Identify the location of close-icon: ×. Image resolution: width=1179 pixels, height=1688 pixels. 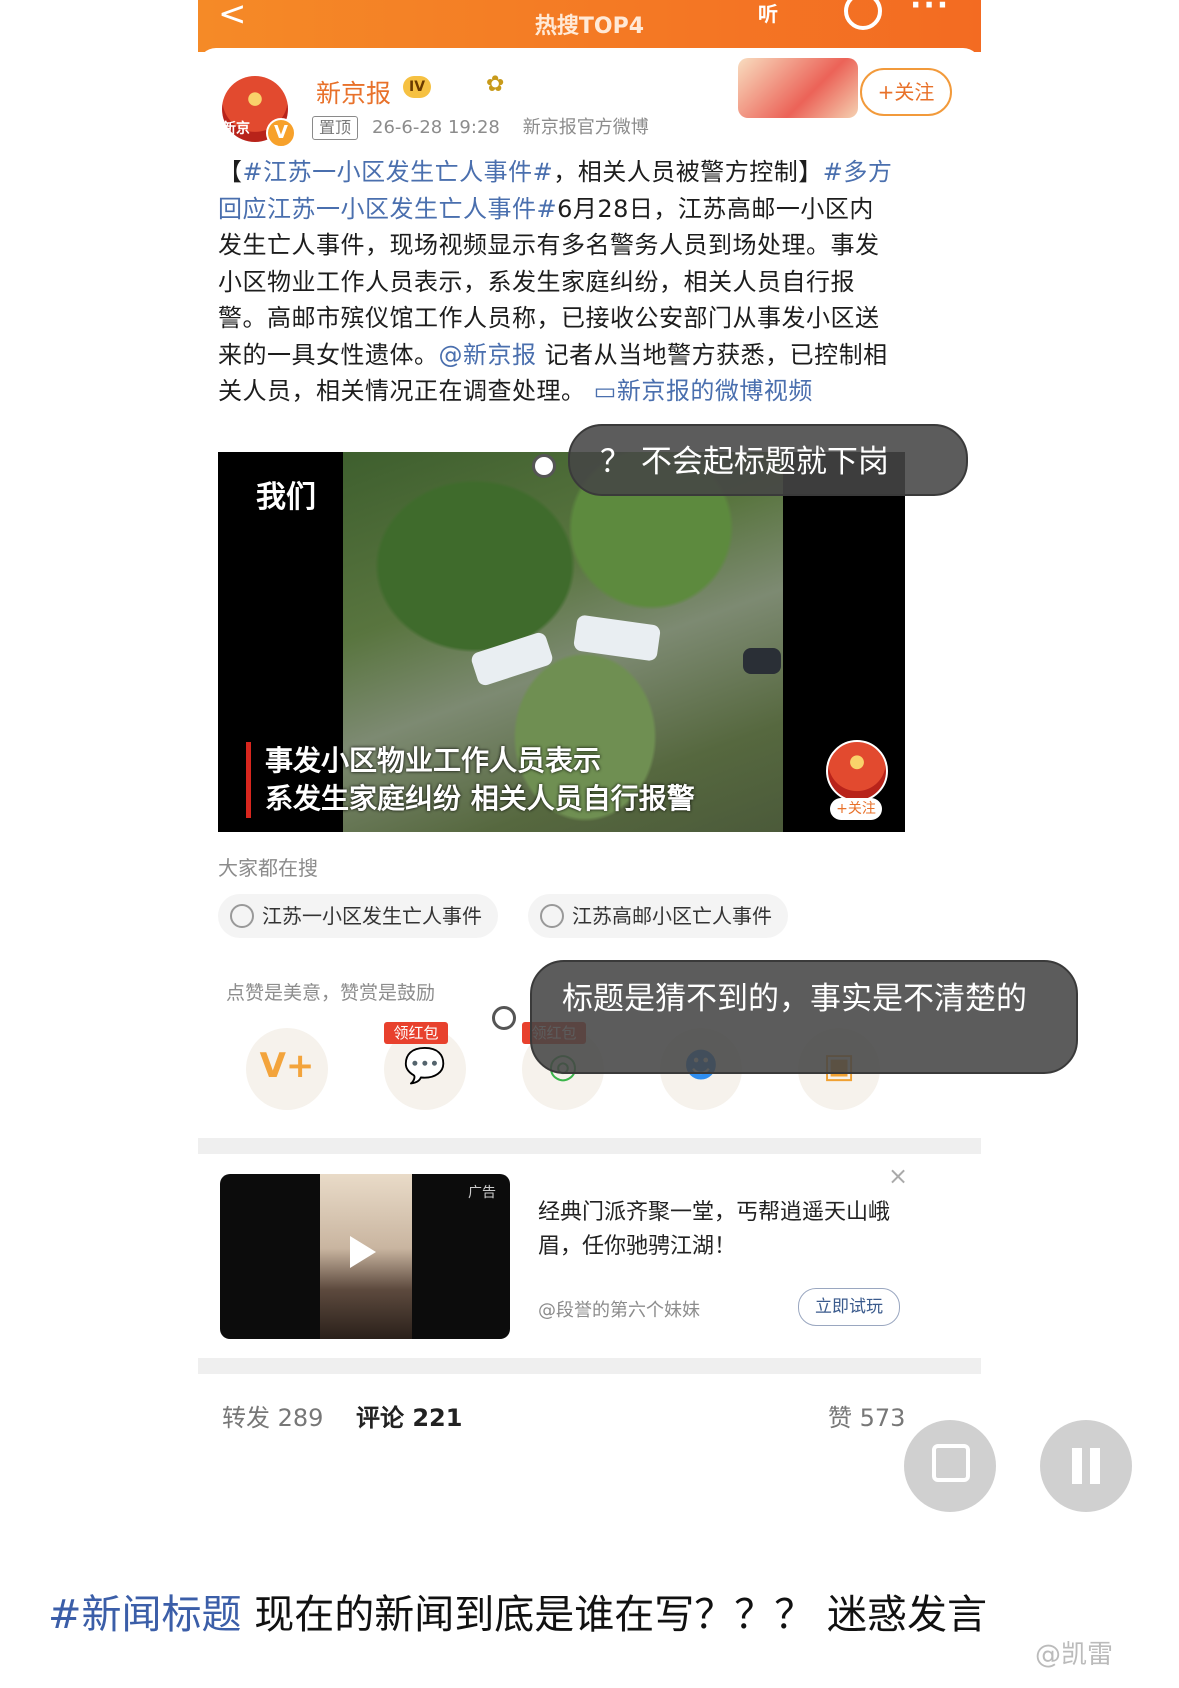
(898, 1176).